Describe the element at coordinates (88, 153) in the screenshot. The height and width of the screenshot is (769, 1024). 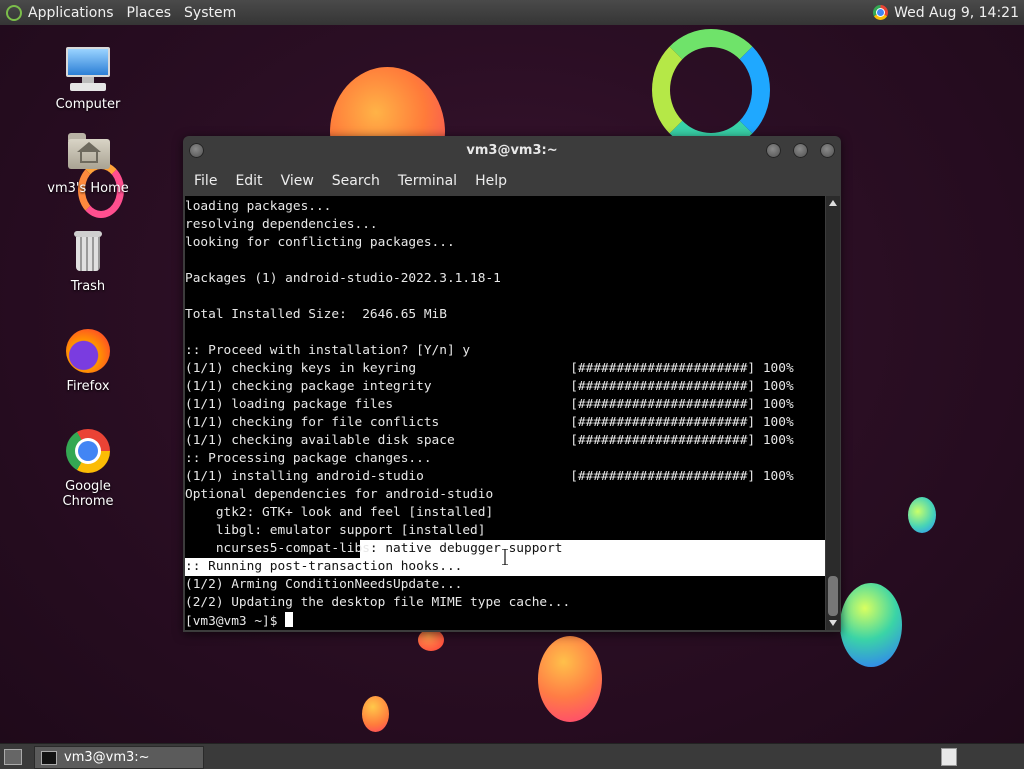
I see `home-folder-icon` at that location.